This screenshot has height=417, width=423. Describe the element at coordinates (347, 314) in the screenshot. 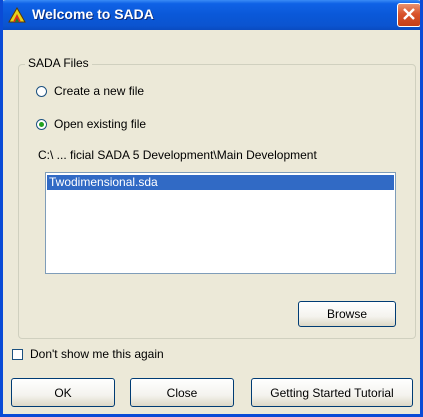

I see `browse-button: Browse` at that location.